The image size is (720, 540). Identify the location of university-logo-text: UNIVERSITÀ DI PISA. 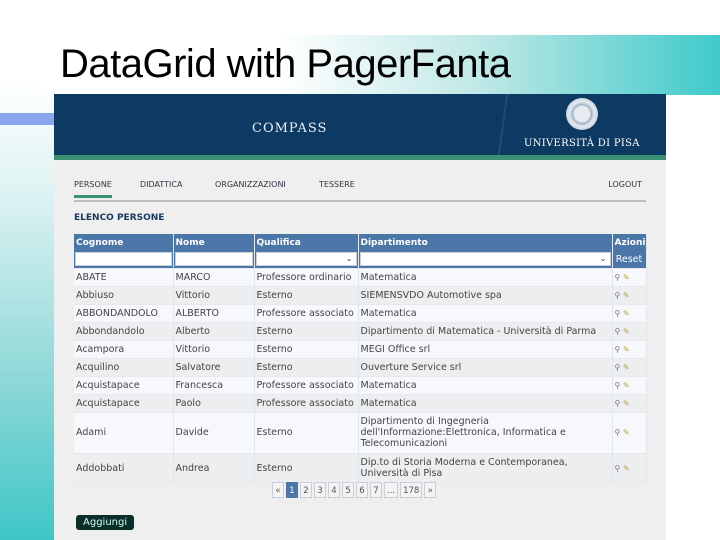
(582, 143).